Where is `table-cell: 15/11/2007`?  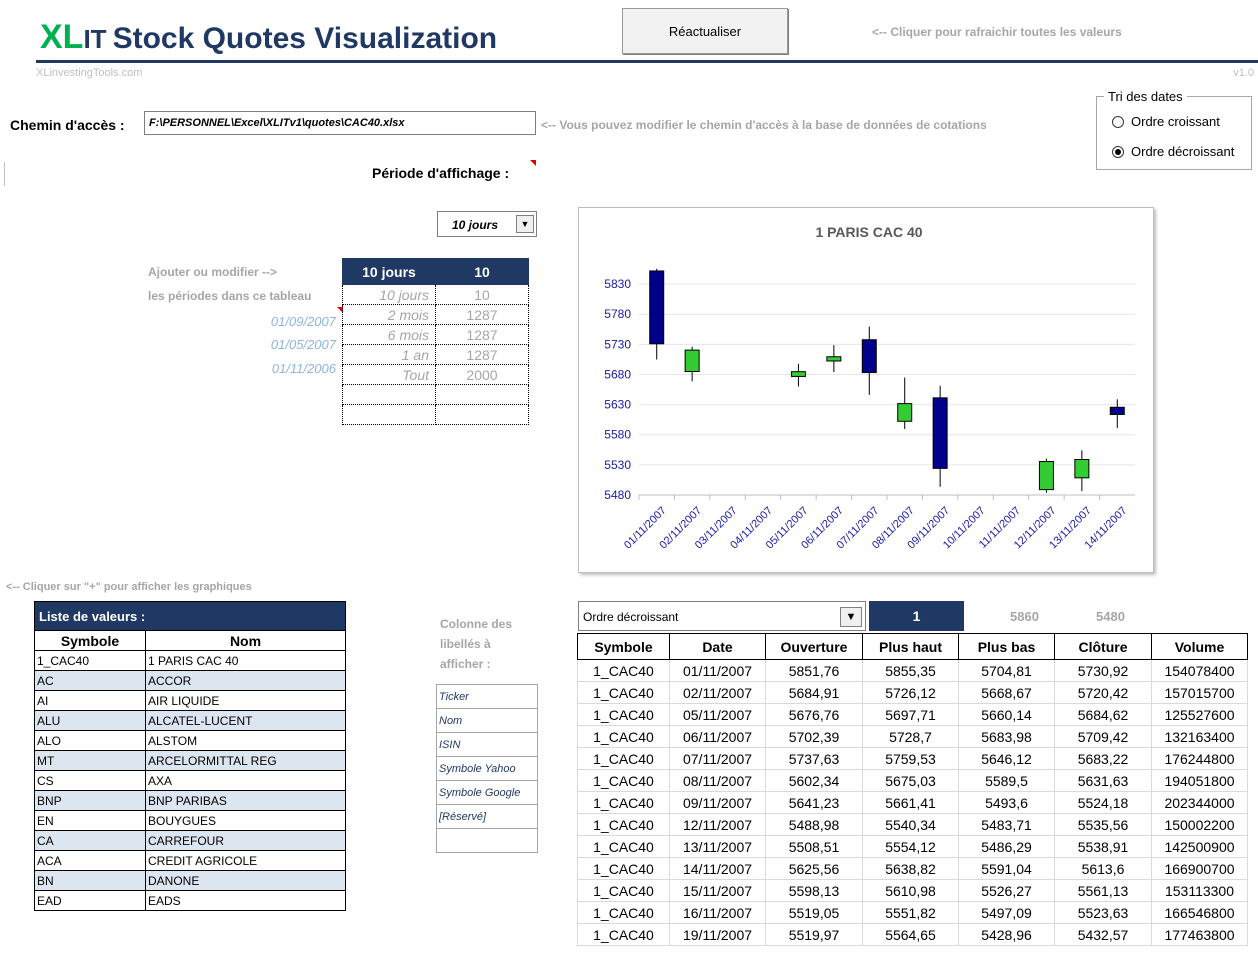 table-cell: 15/11/2007 is located at coordinates (717, 890).